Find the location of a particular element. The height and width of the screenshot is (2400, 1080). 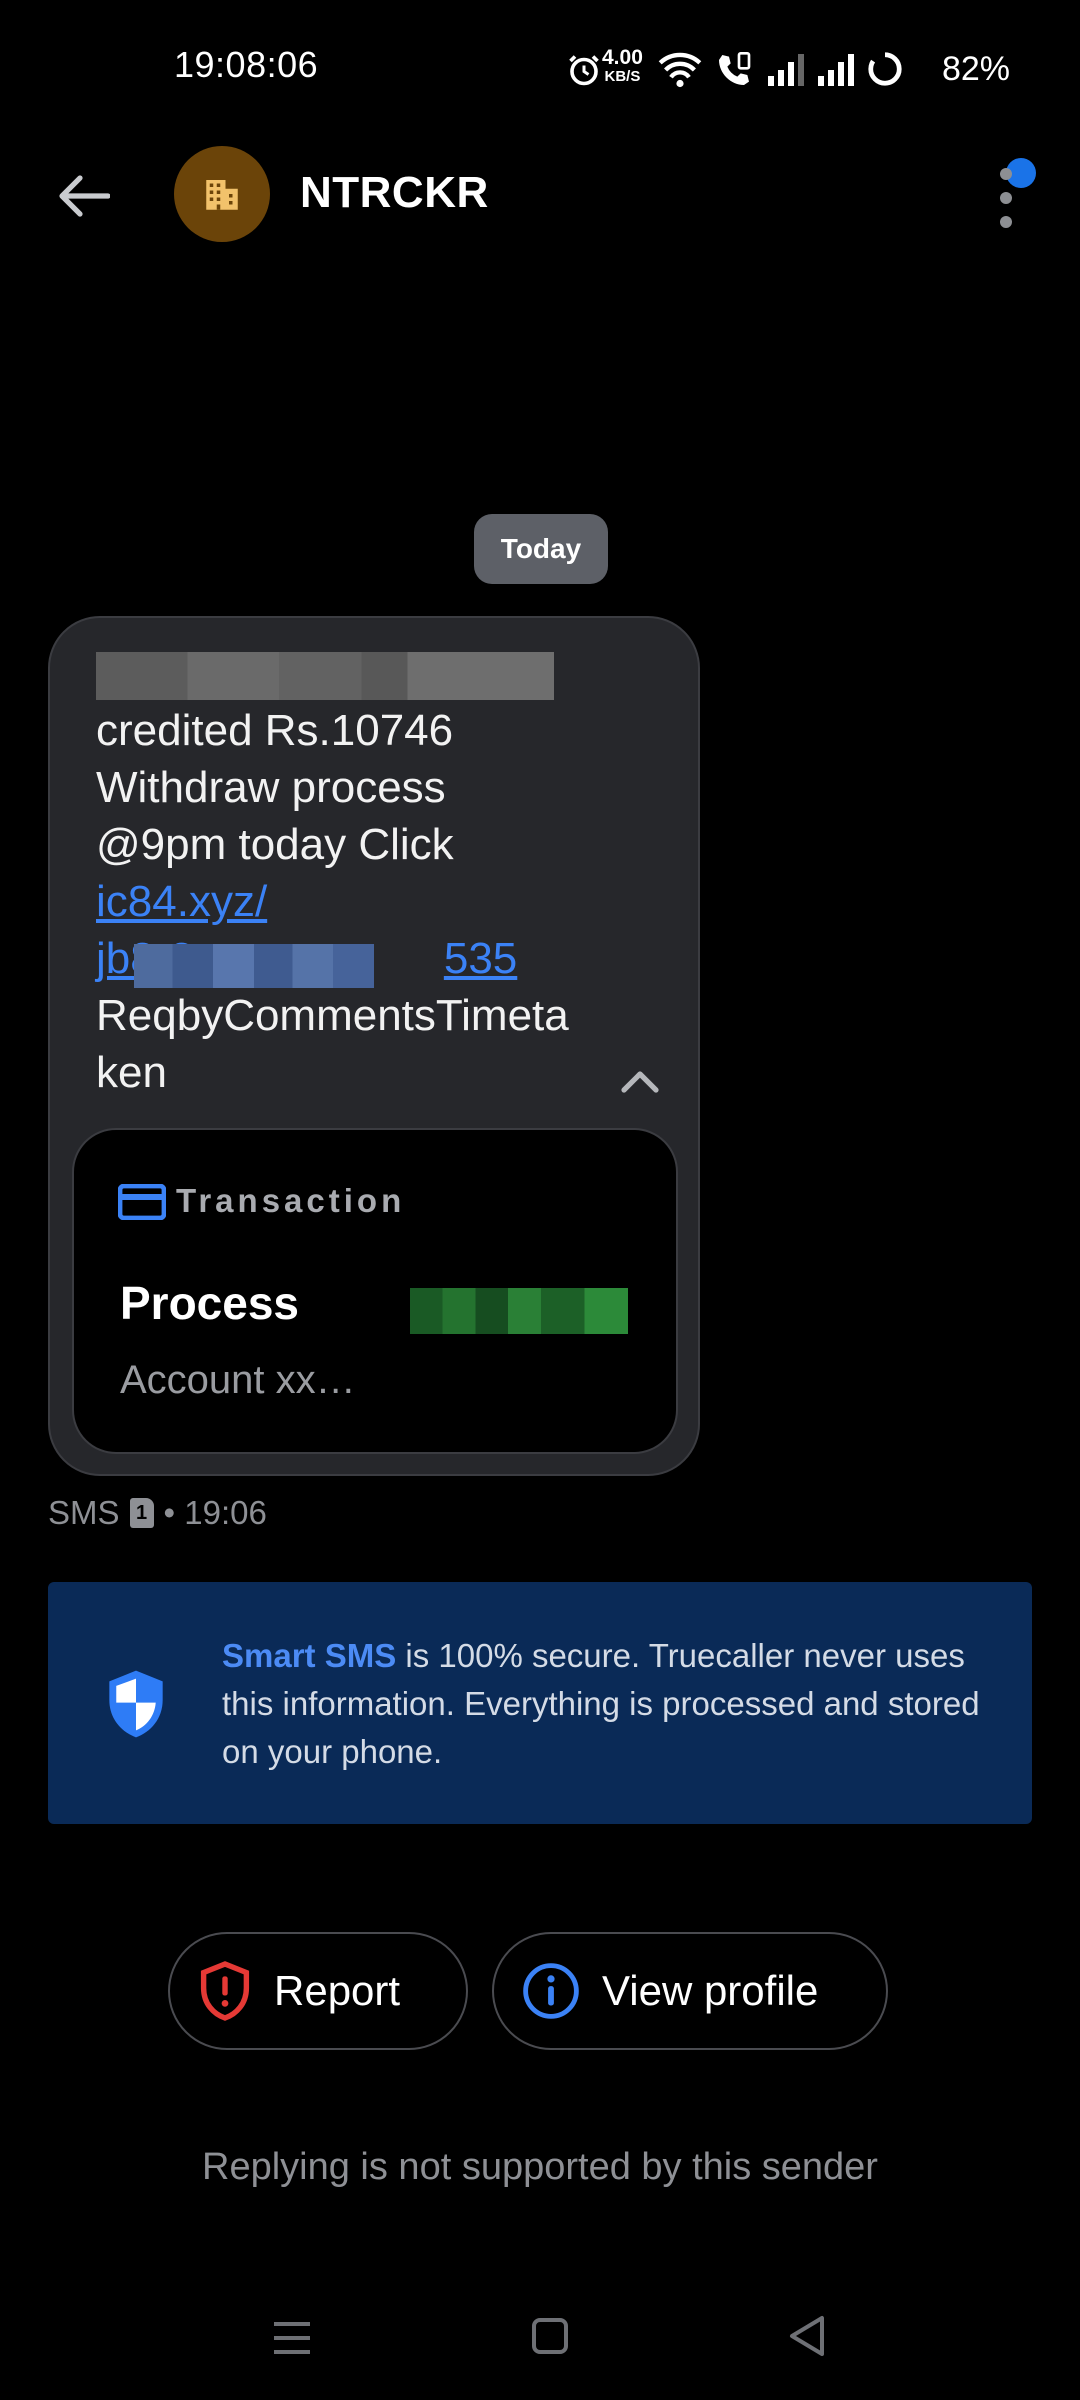

sender-avatar is located at coordinates (222, 194).